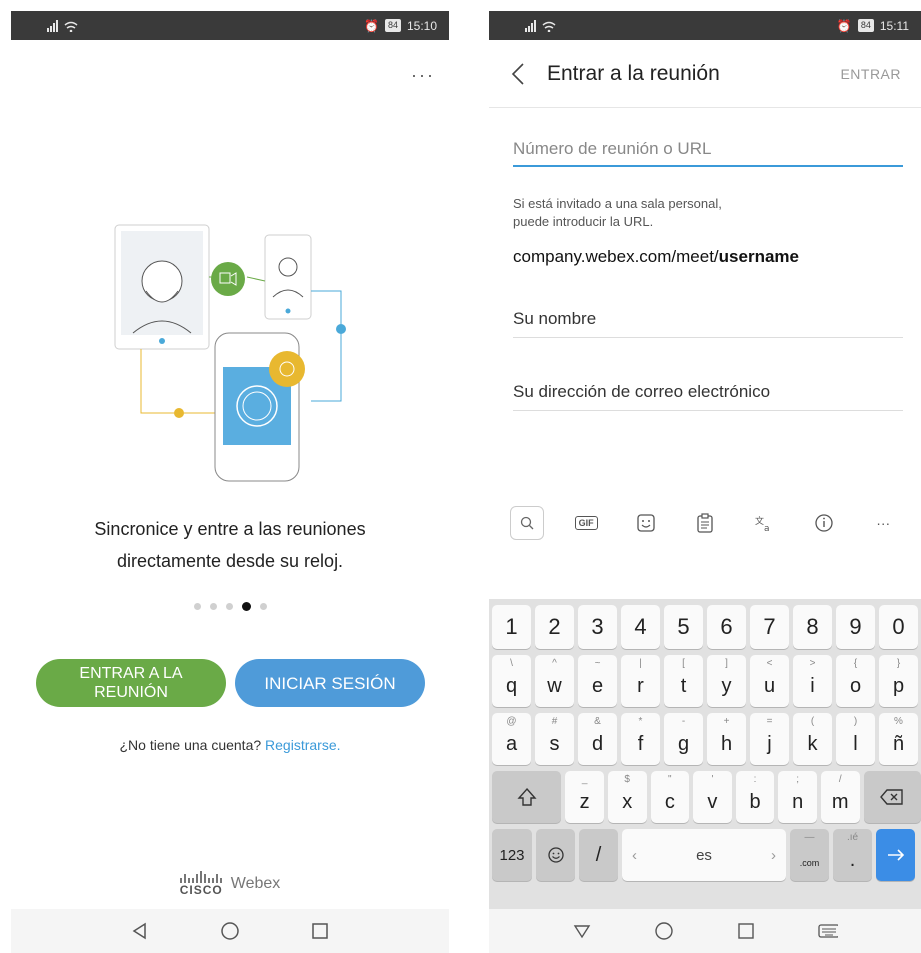 The image size is (921, 953). What do you see at coordinates (898, 681) in the screenshot?
I see `letter-key: } p` at bounding box center [898, 681].